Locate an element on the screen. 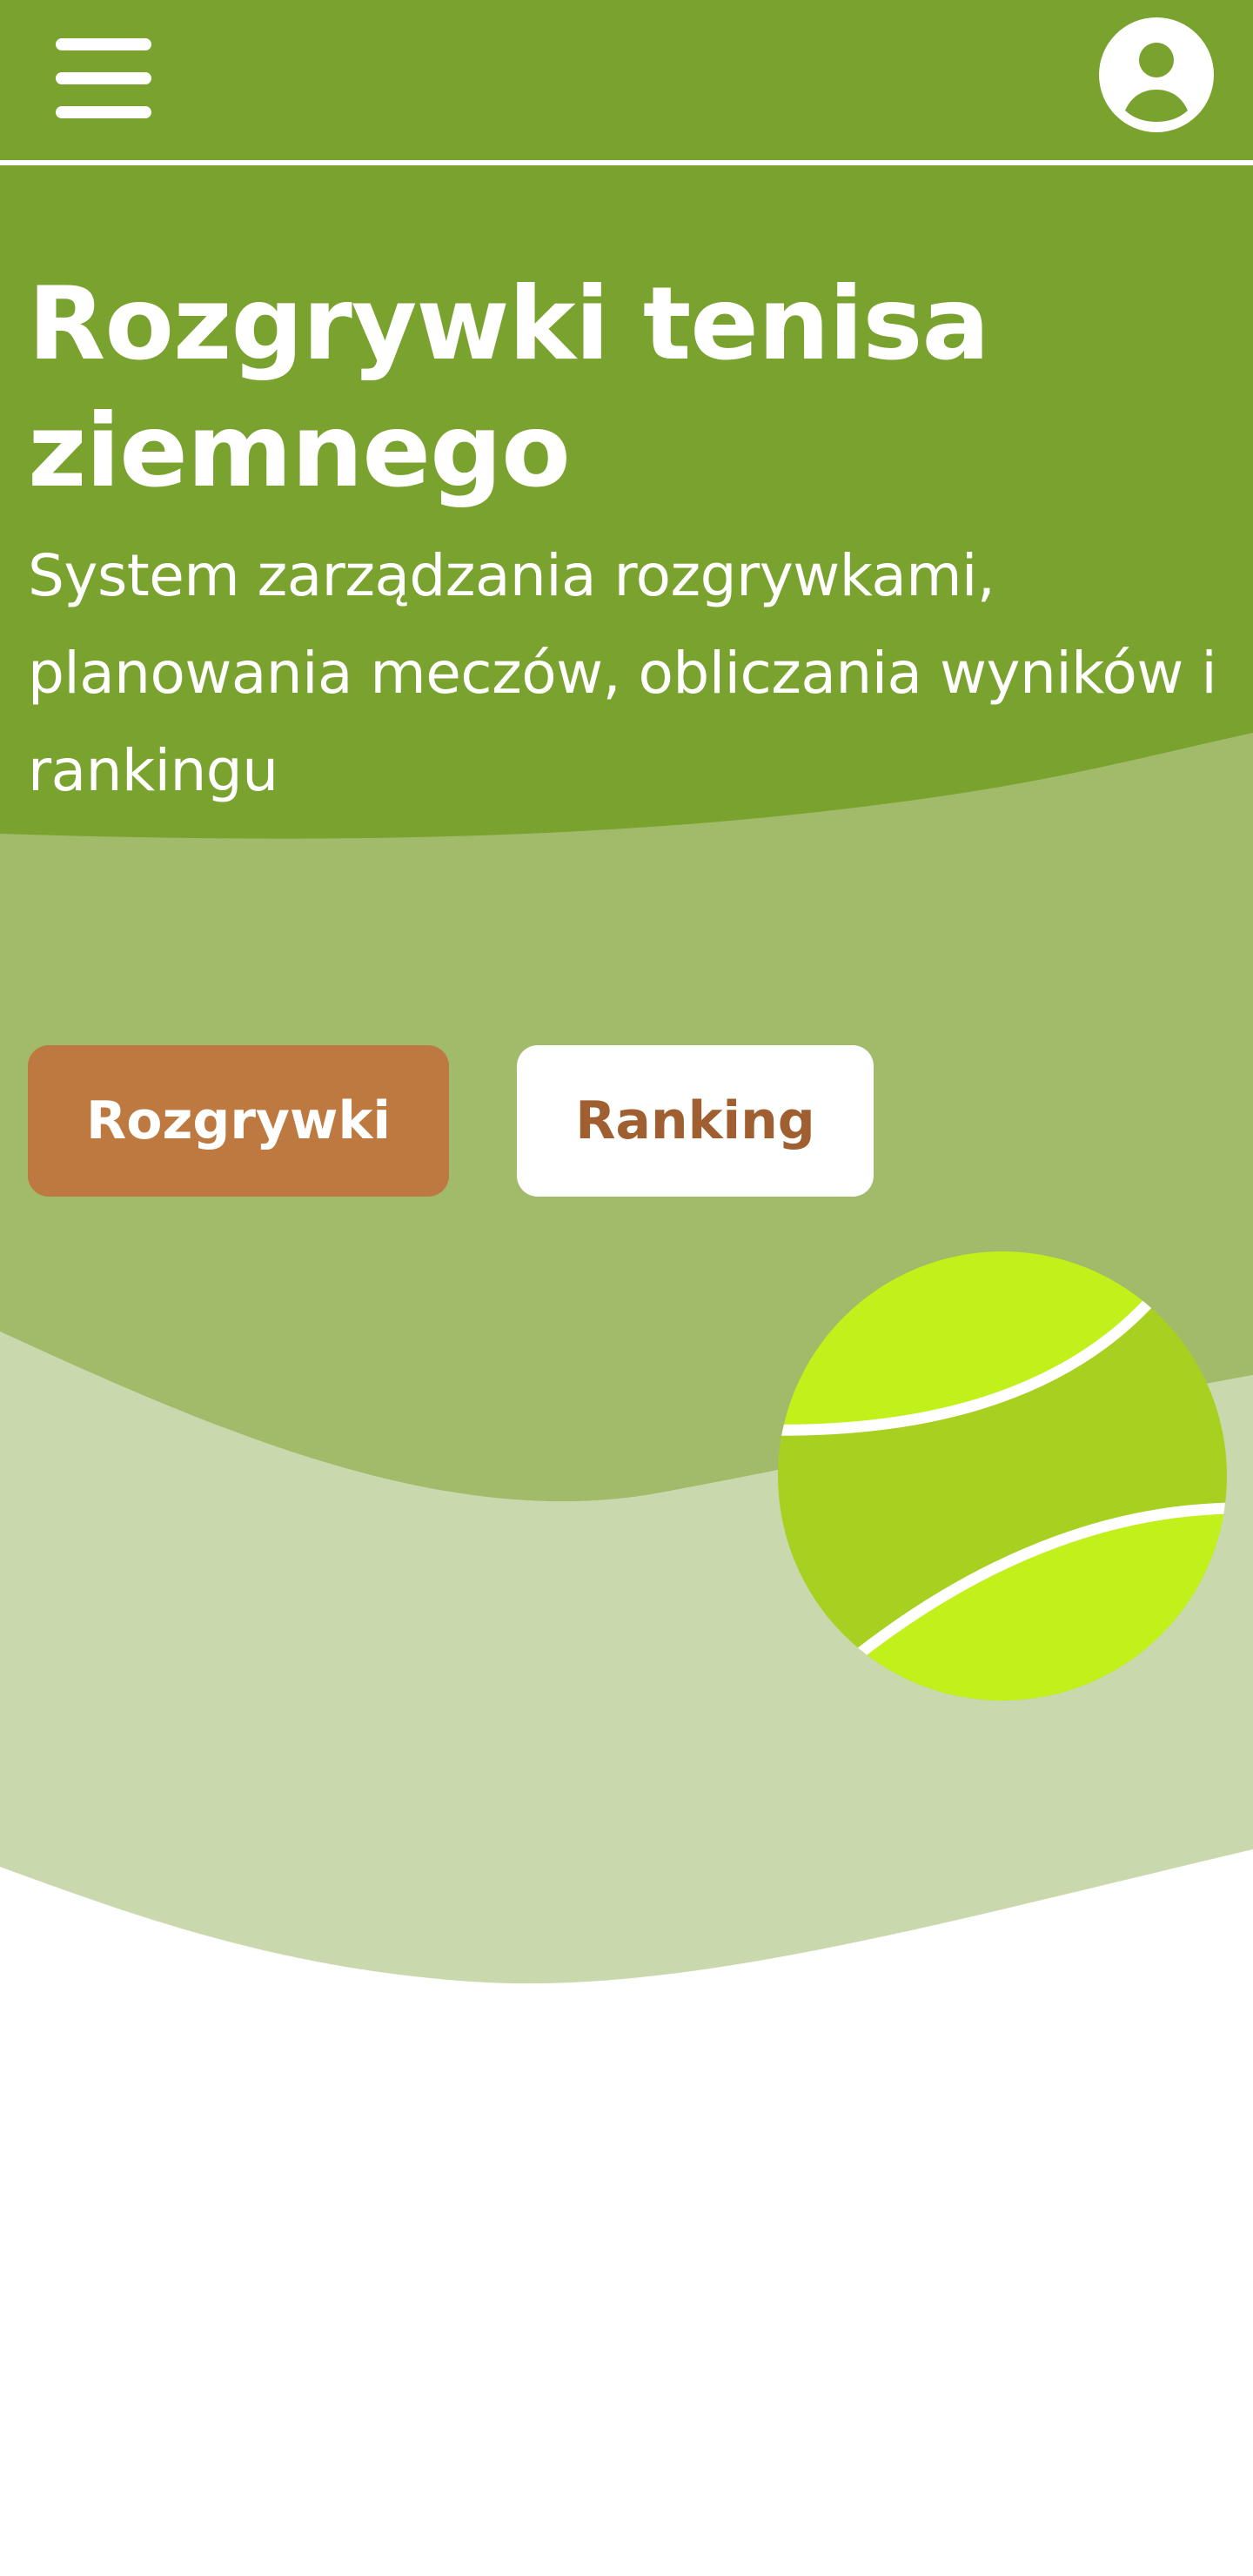  hamburger-menu-icon is located at coordinates (101, 80).